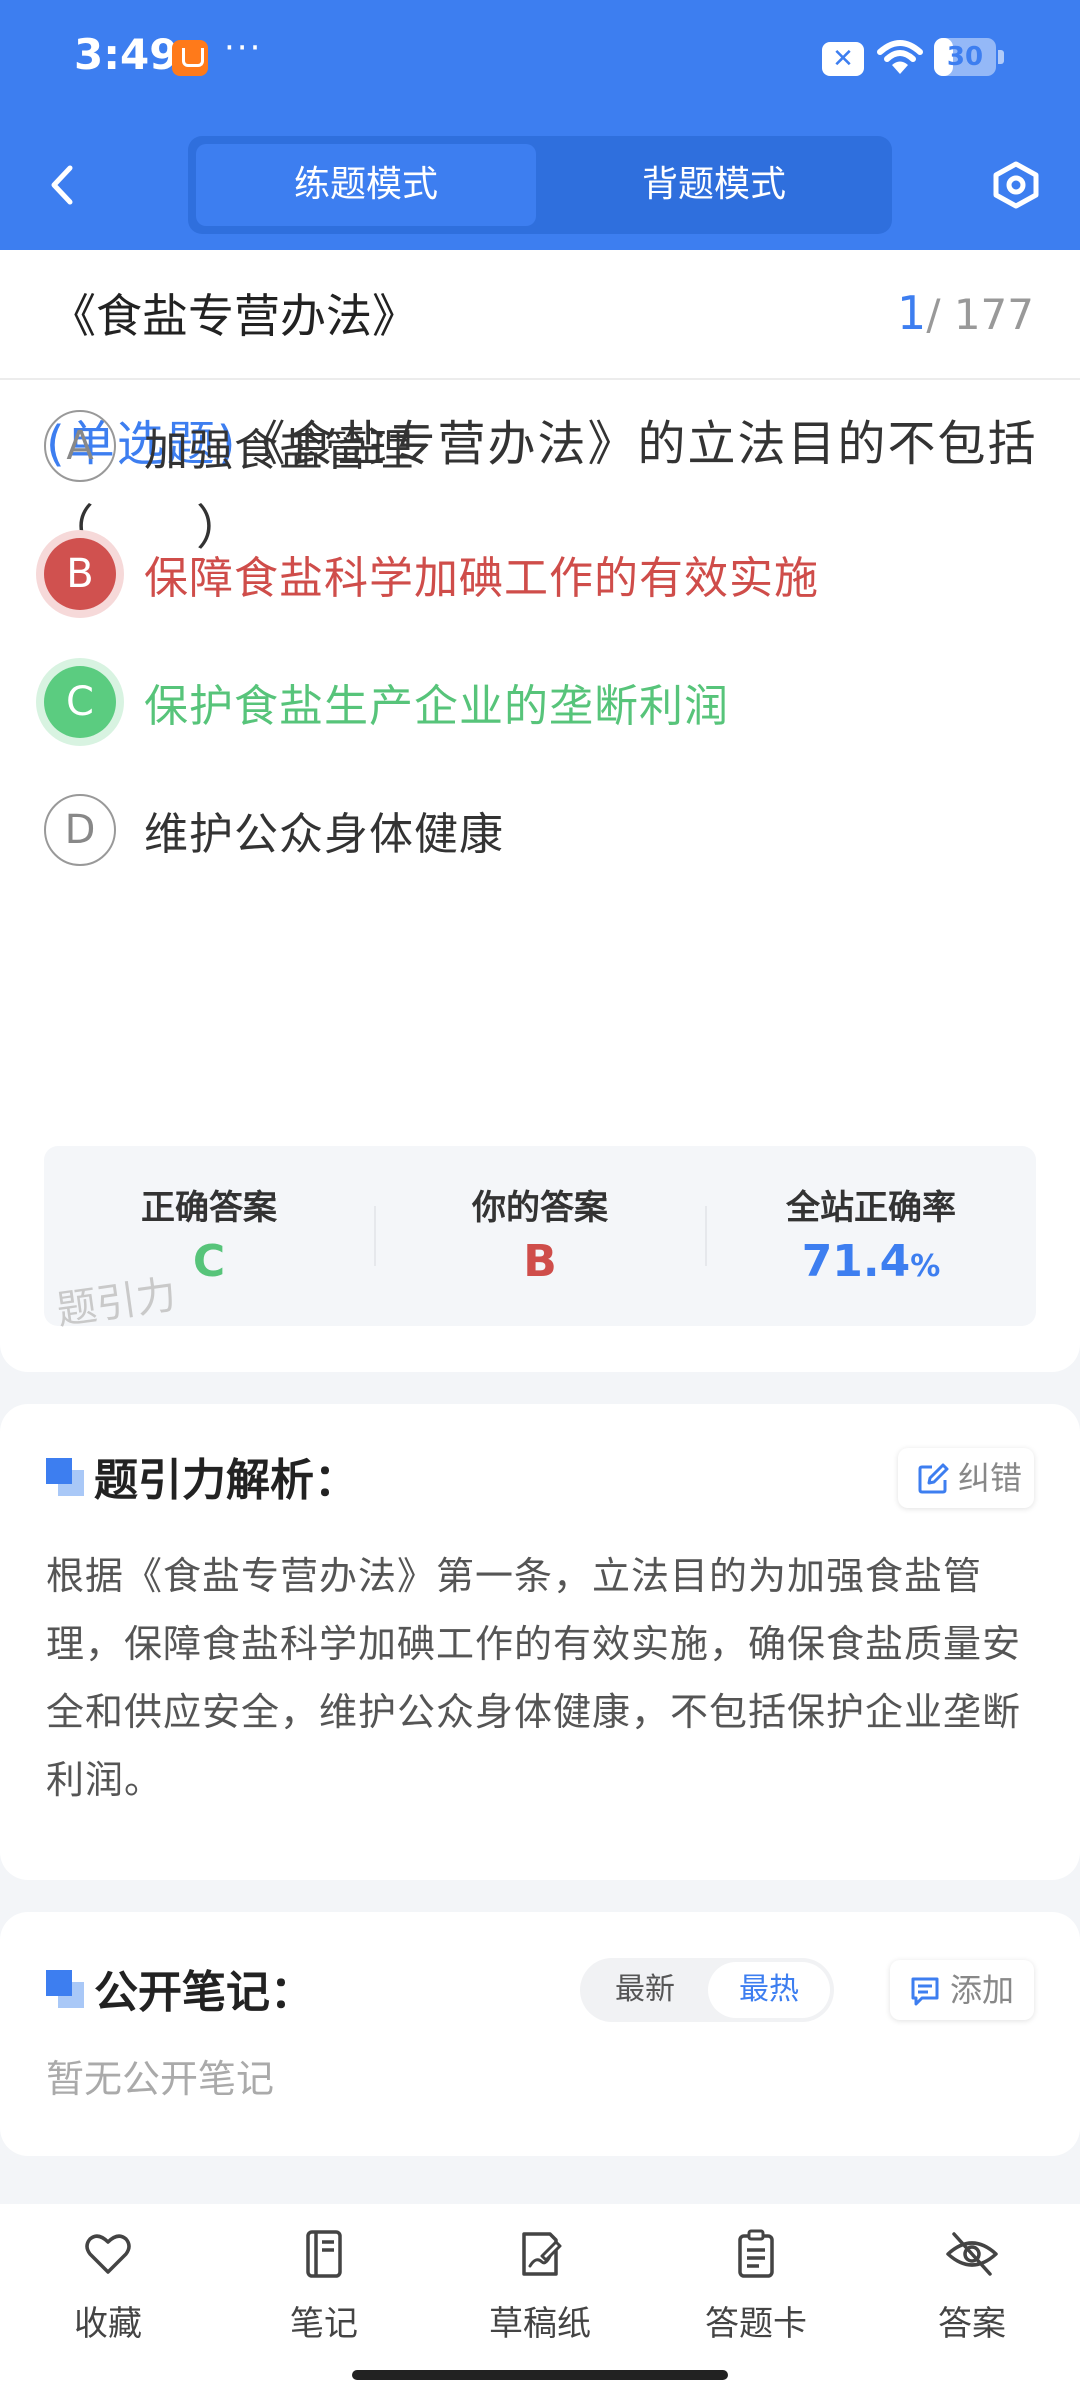 The image size is (1080, 2400). What do you see at coordinates (80, 702) in the screenshot?
I see `option-letter: C` at bounding box center [80, 702].